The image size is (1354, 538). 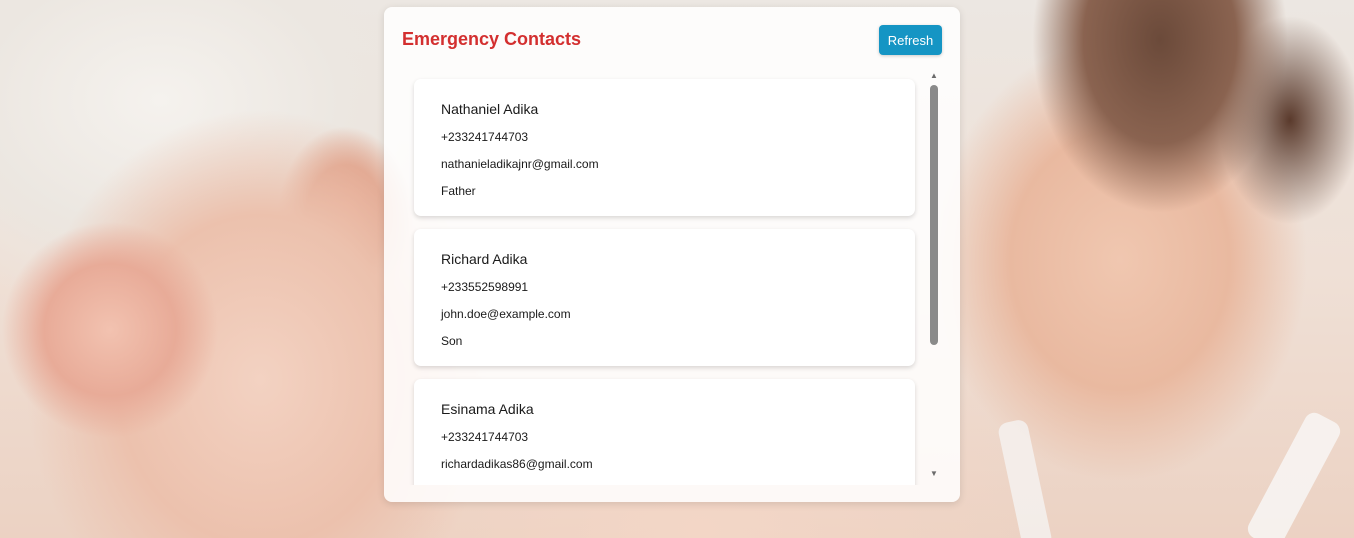 What do you see at coordinates (910, 40) in the screenshot?
I see `refresh-button: Refresh` at bounding box center [910, 40].